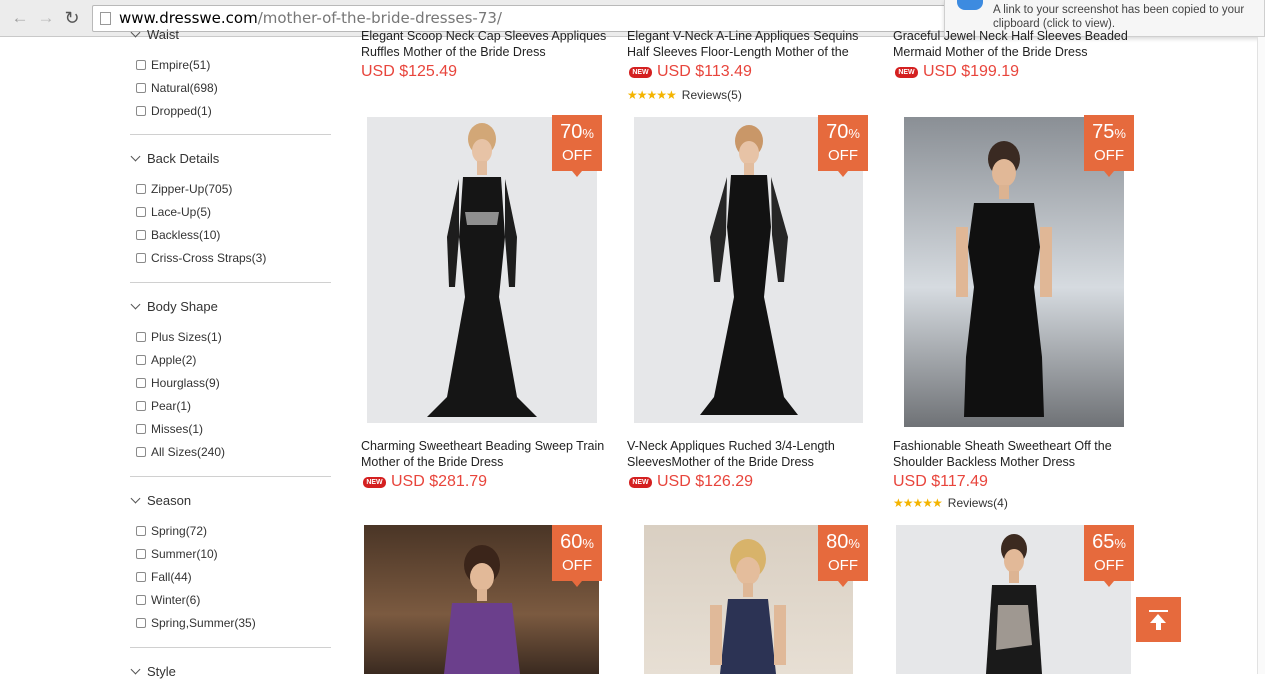  What do you see at coordinates (153, 671) in the screenshot?
I see `section-title-style: Style` at bounding box center [153, 671].